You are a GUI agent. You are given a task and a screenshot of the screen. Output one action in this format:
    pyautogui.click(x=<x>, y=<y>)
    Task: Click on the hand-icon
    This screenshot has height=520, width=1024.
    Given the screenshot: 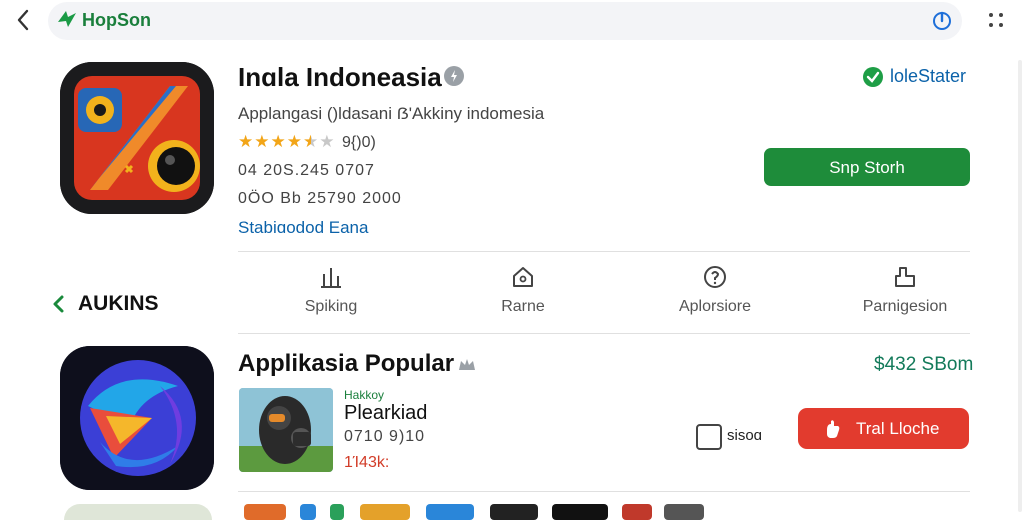 What is the action you would take?
    pyautogui.click(x=833, y=429)
    